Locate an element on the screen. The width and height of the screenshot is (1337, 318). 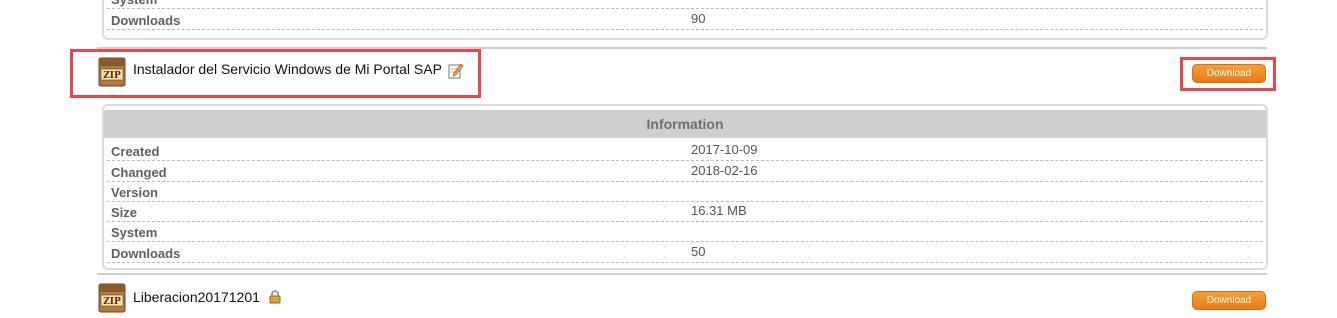
info-row-downloads: Downloads 50 is located at coordinates (685, 252).